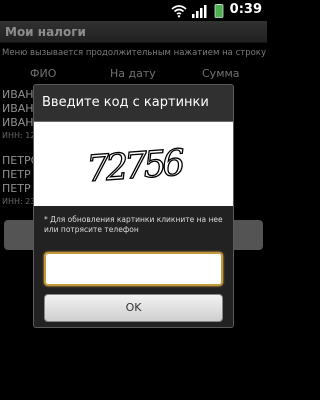 This screenshot has height=400, width=320. Describe the element at coordinates (133, 10) in the screenshot. I see `status-bar: 0:39` at that location.